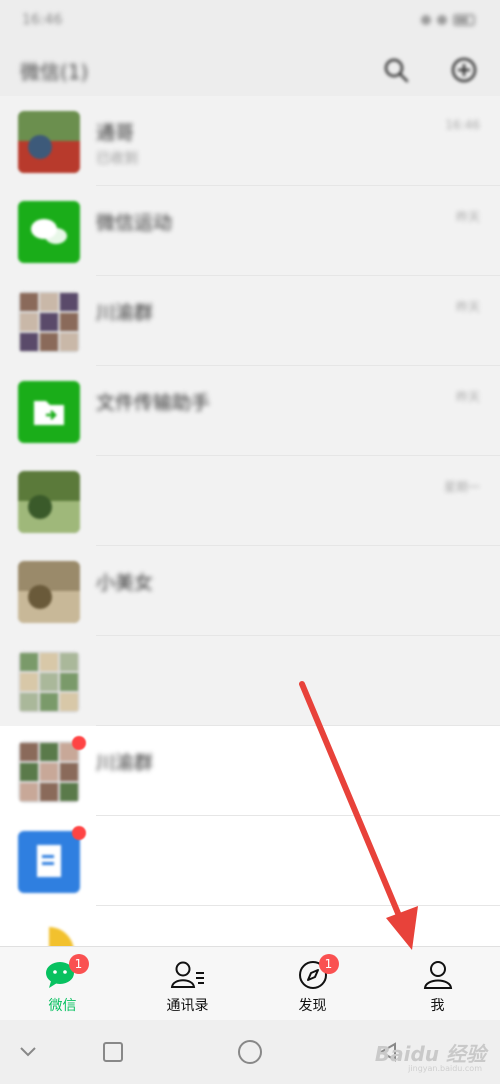 The height and width of the screenshot is (1084, 500). I want to click on contacts-icon, so click(188, 975).